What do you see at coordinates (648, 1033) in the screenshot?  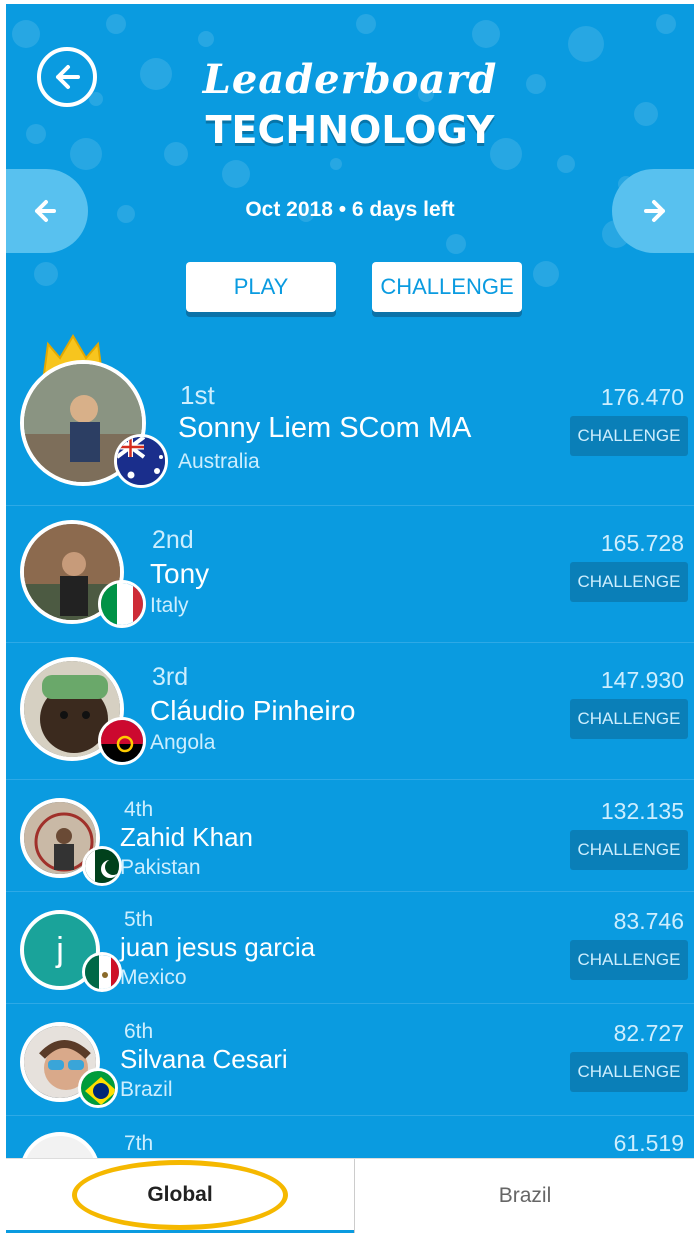 I see `score-value: 82.727` at bounding box center [648, 1033].